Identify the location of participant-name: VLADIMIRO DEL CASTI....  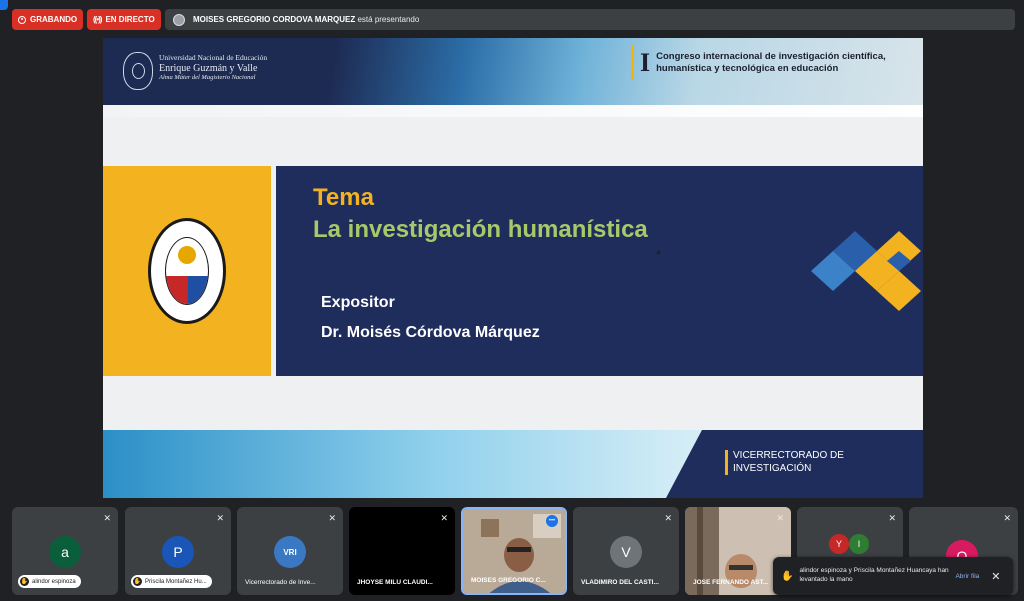
(620, 582).